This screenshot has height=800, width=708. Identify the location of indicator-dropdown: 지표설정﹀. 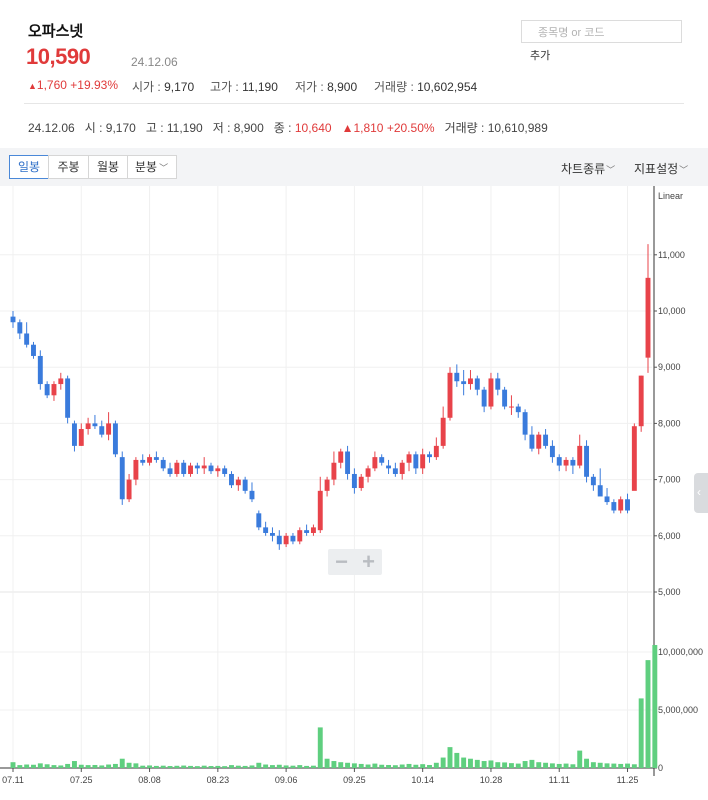
(661, 168).